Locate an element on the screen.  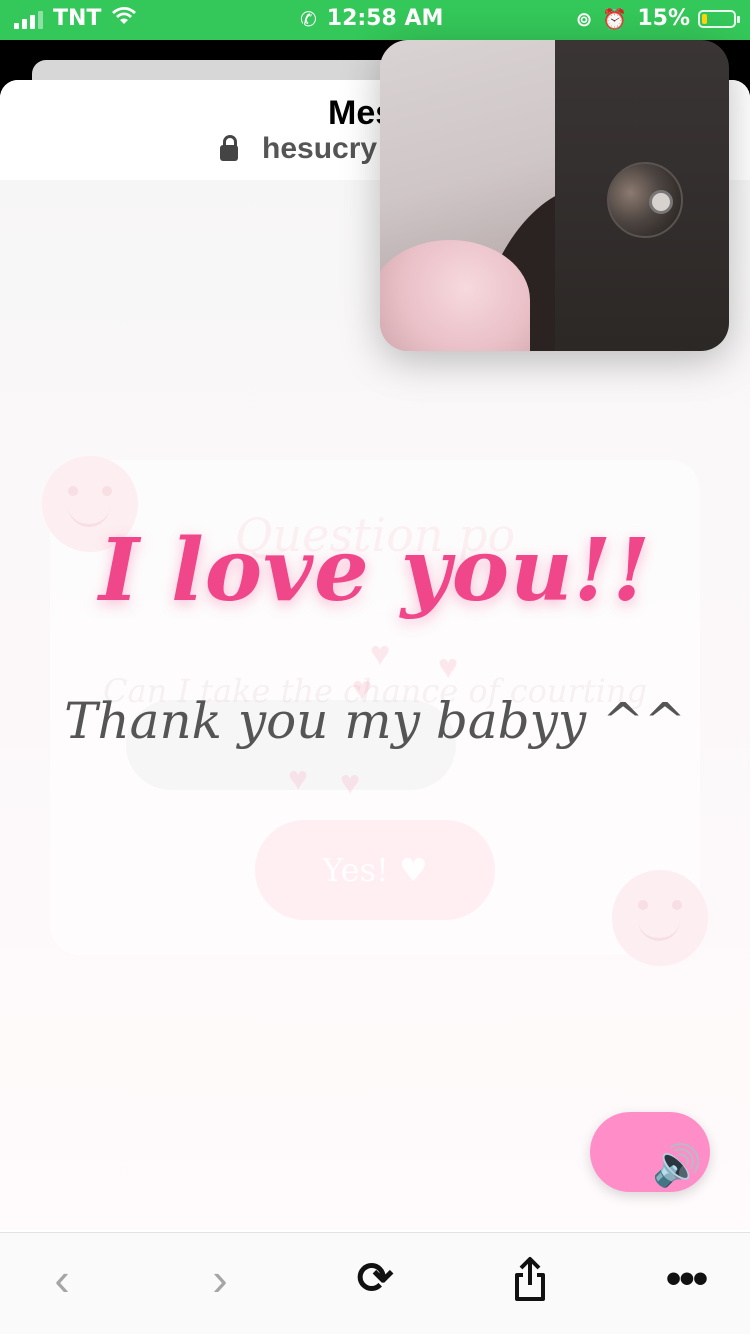
love-headline: I love you!! is located at coordinates (375, 570).